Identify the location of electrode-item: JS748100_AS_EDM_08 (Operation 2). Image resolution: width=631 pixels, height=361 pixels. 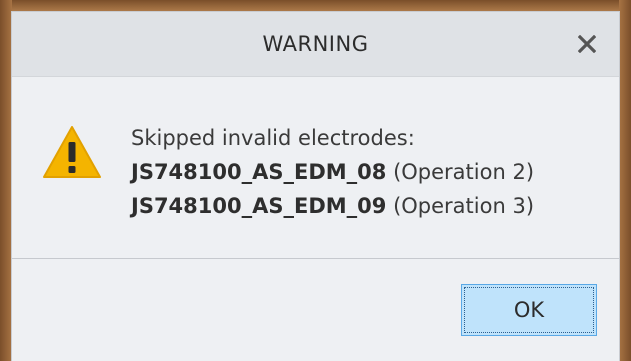
(332, 172).